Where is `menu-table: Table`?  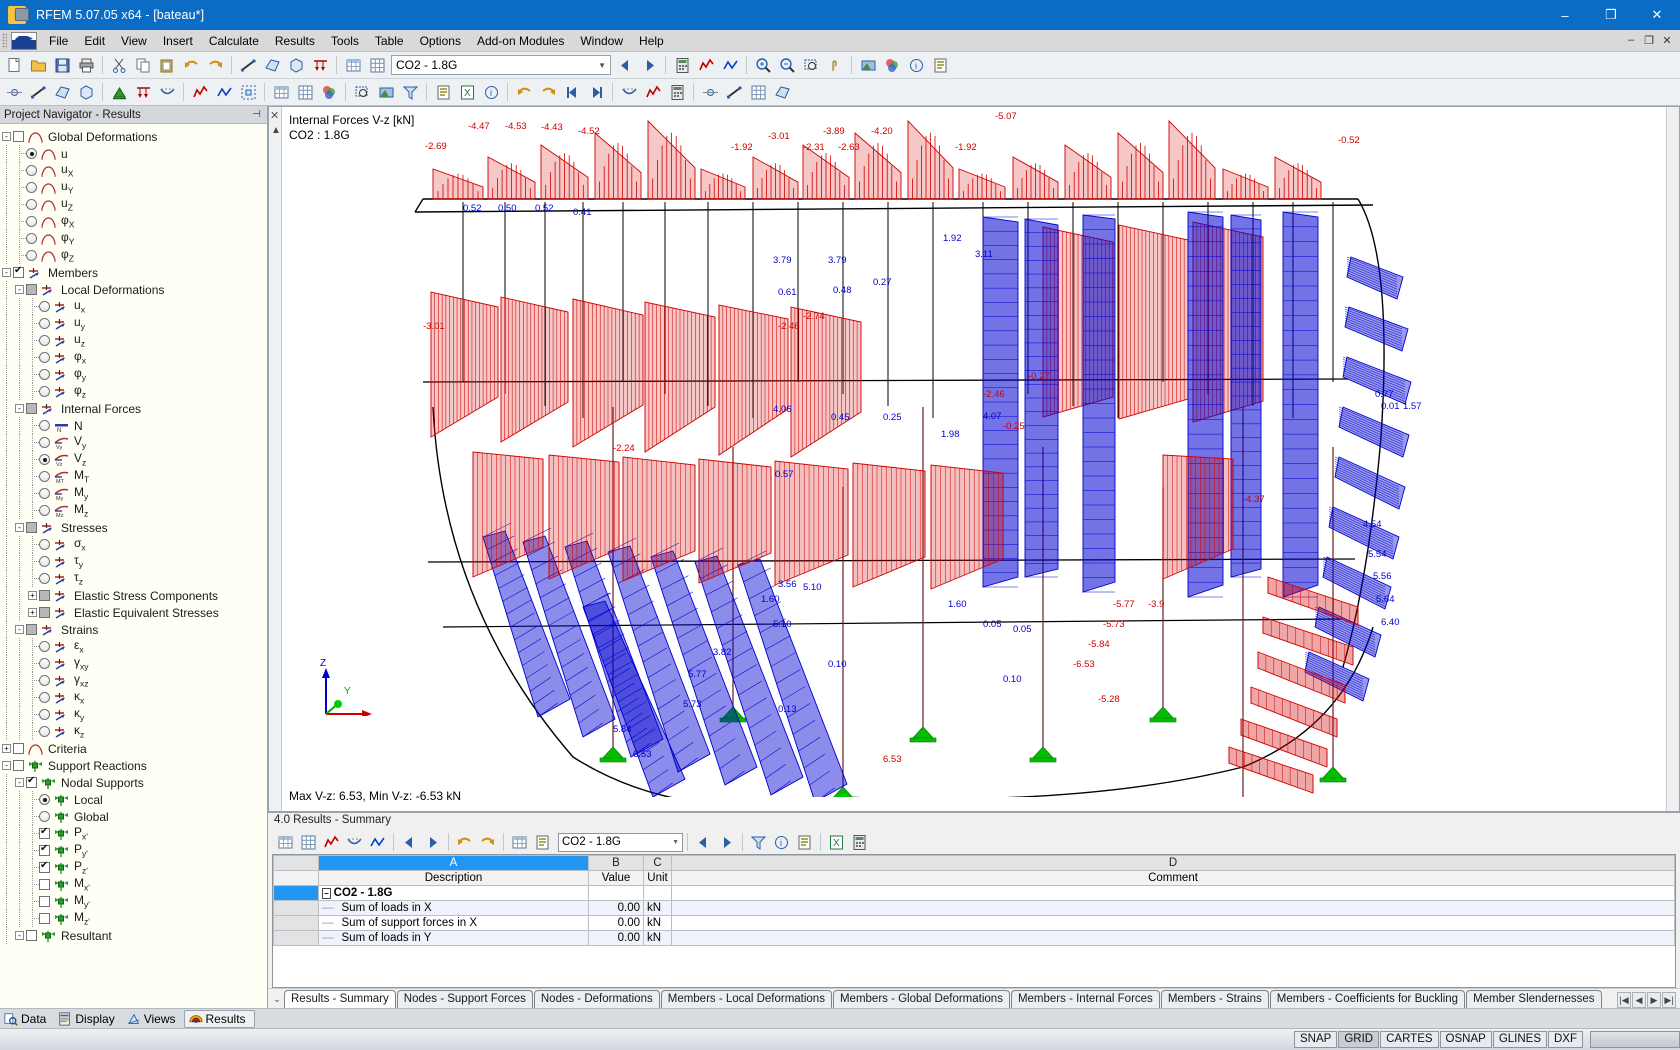
menu-table: Table is located at coordinates (389, 41).